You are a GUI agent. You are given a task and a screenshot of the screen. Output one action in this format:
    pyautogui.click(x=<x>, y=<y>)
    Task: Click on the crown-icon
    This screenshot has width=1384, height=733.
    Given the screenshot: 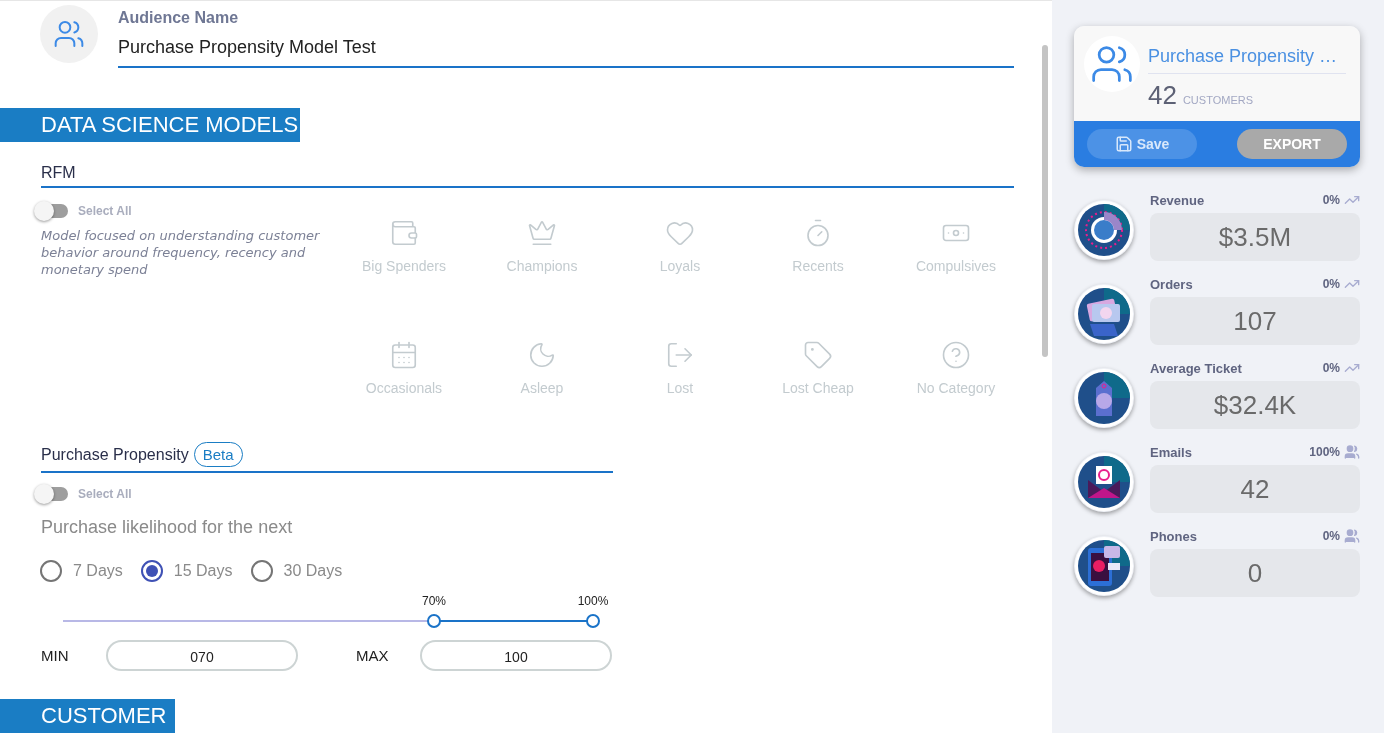 What is the action you would take?
    pyautogui.click(x=542, y=233)
    